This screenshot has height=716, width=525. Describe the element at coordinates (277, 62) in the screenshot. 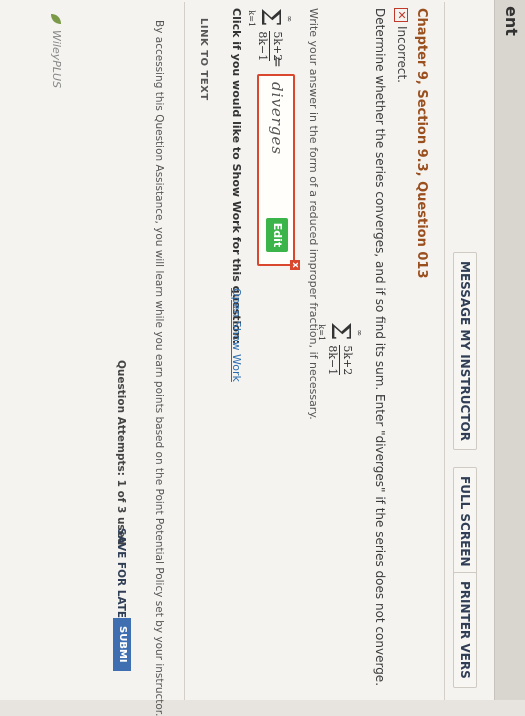

I see `equals-sign: =` at that location.